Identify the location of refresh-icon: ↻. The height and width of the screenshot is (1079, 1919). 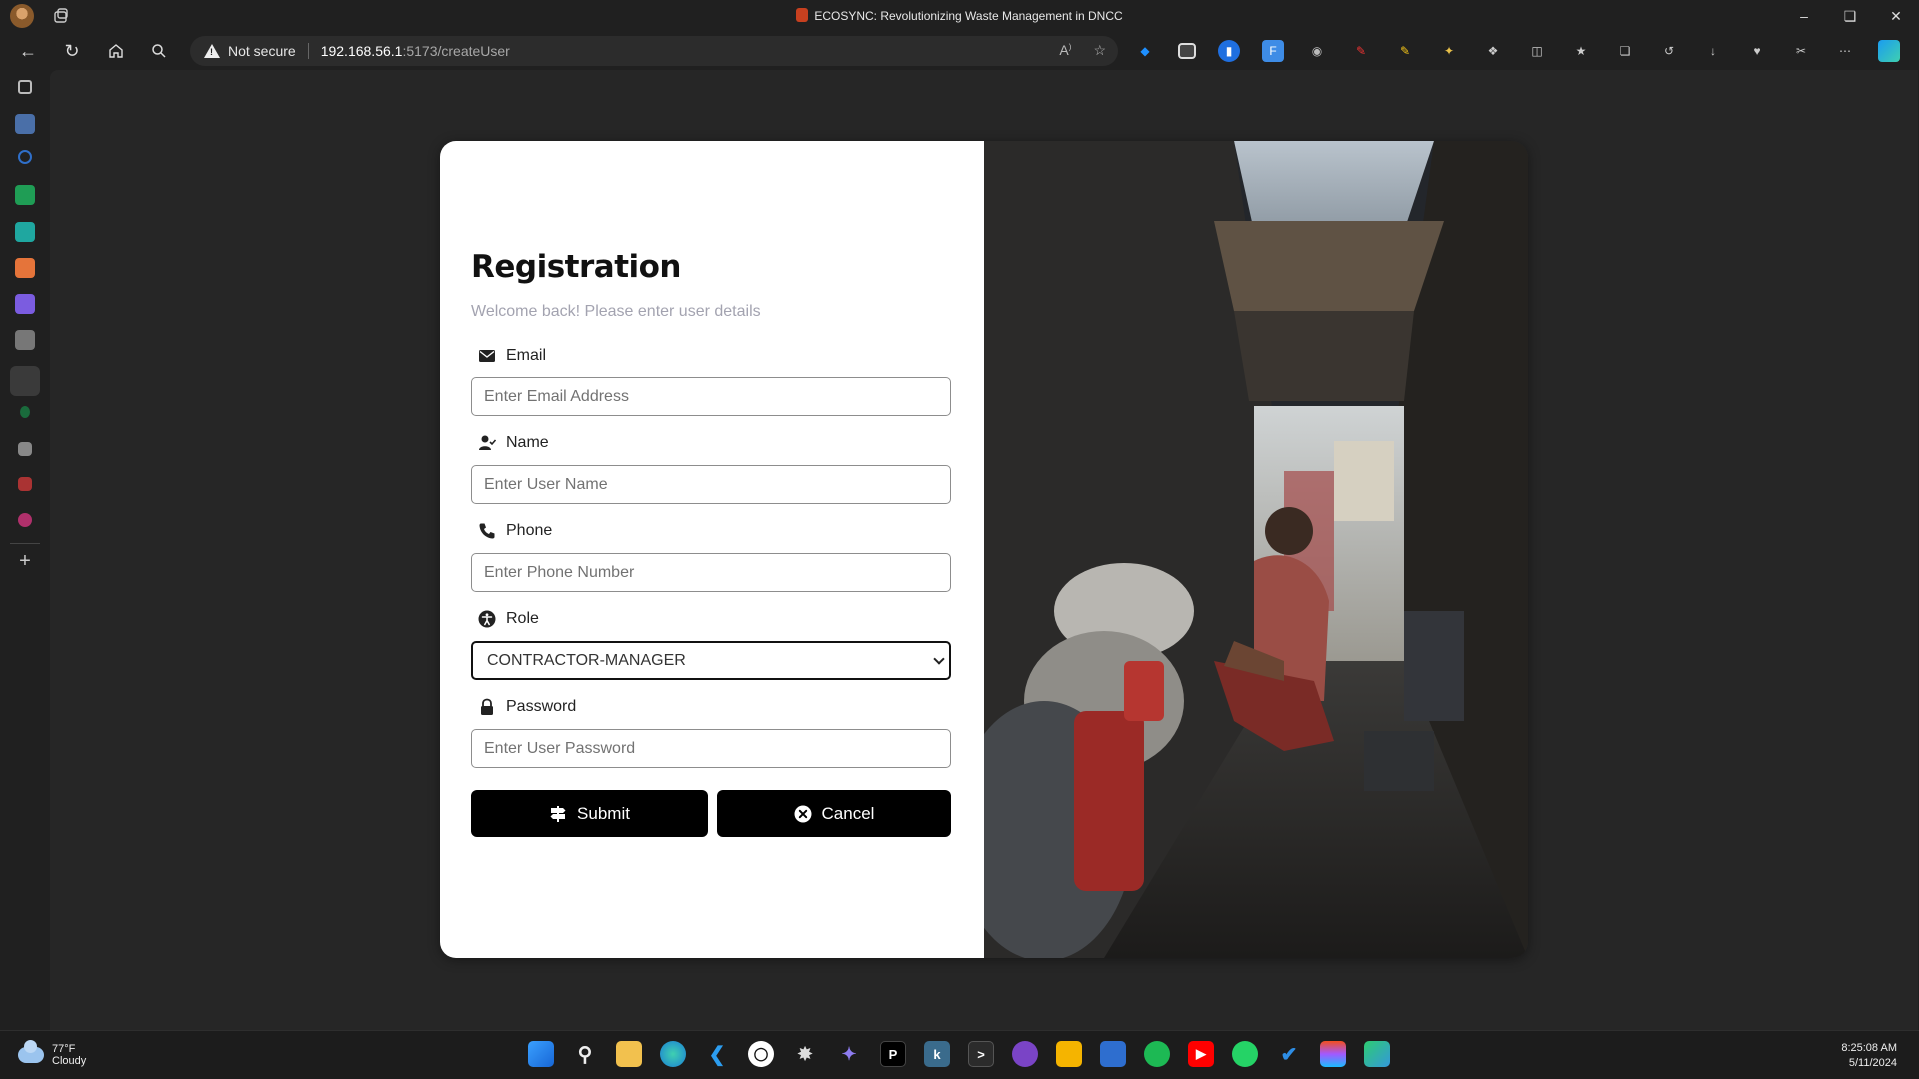
(72, 51).